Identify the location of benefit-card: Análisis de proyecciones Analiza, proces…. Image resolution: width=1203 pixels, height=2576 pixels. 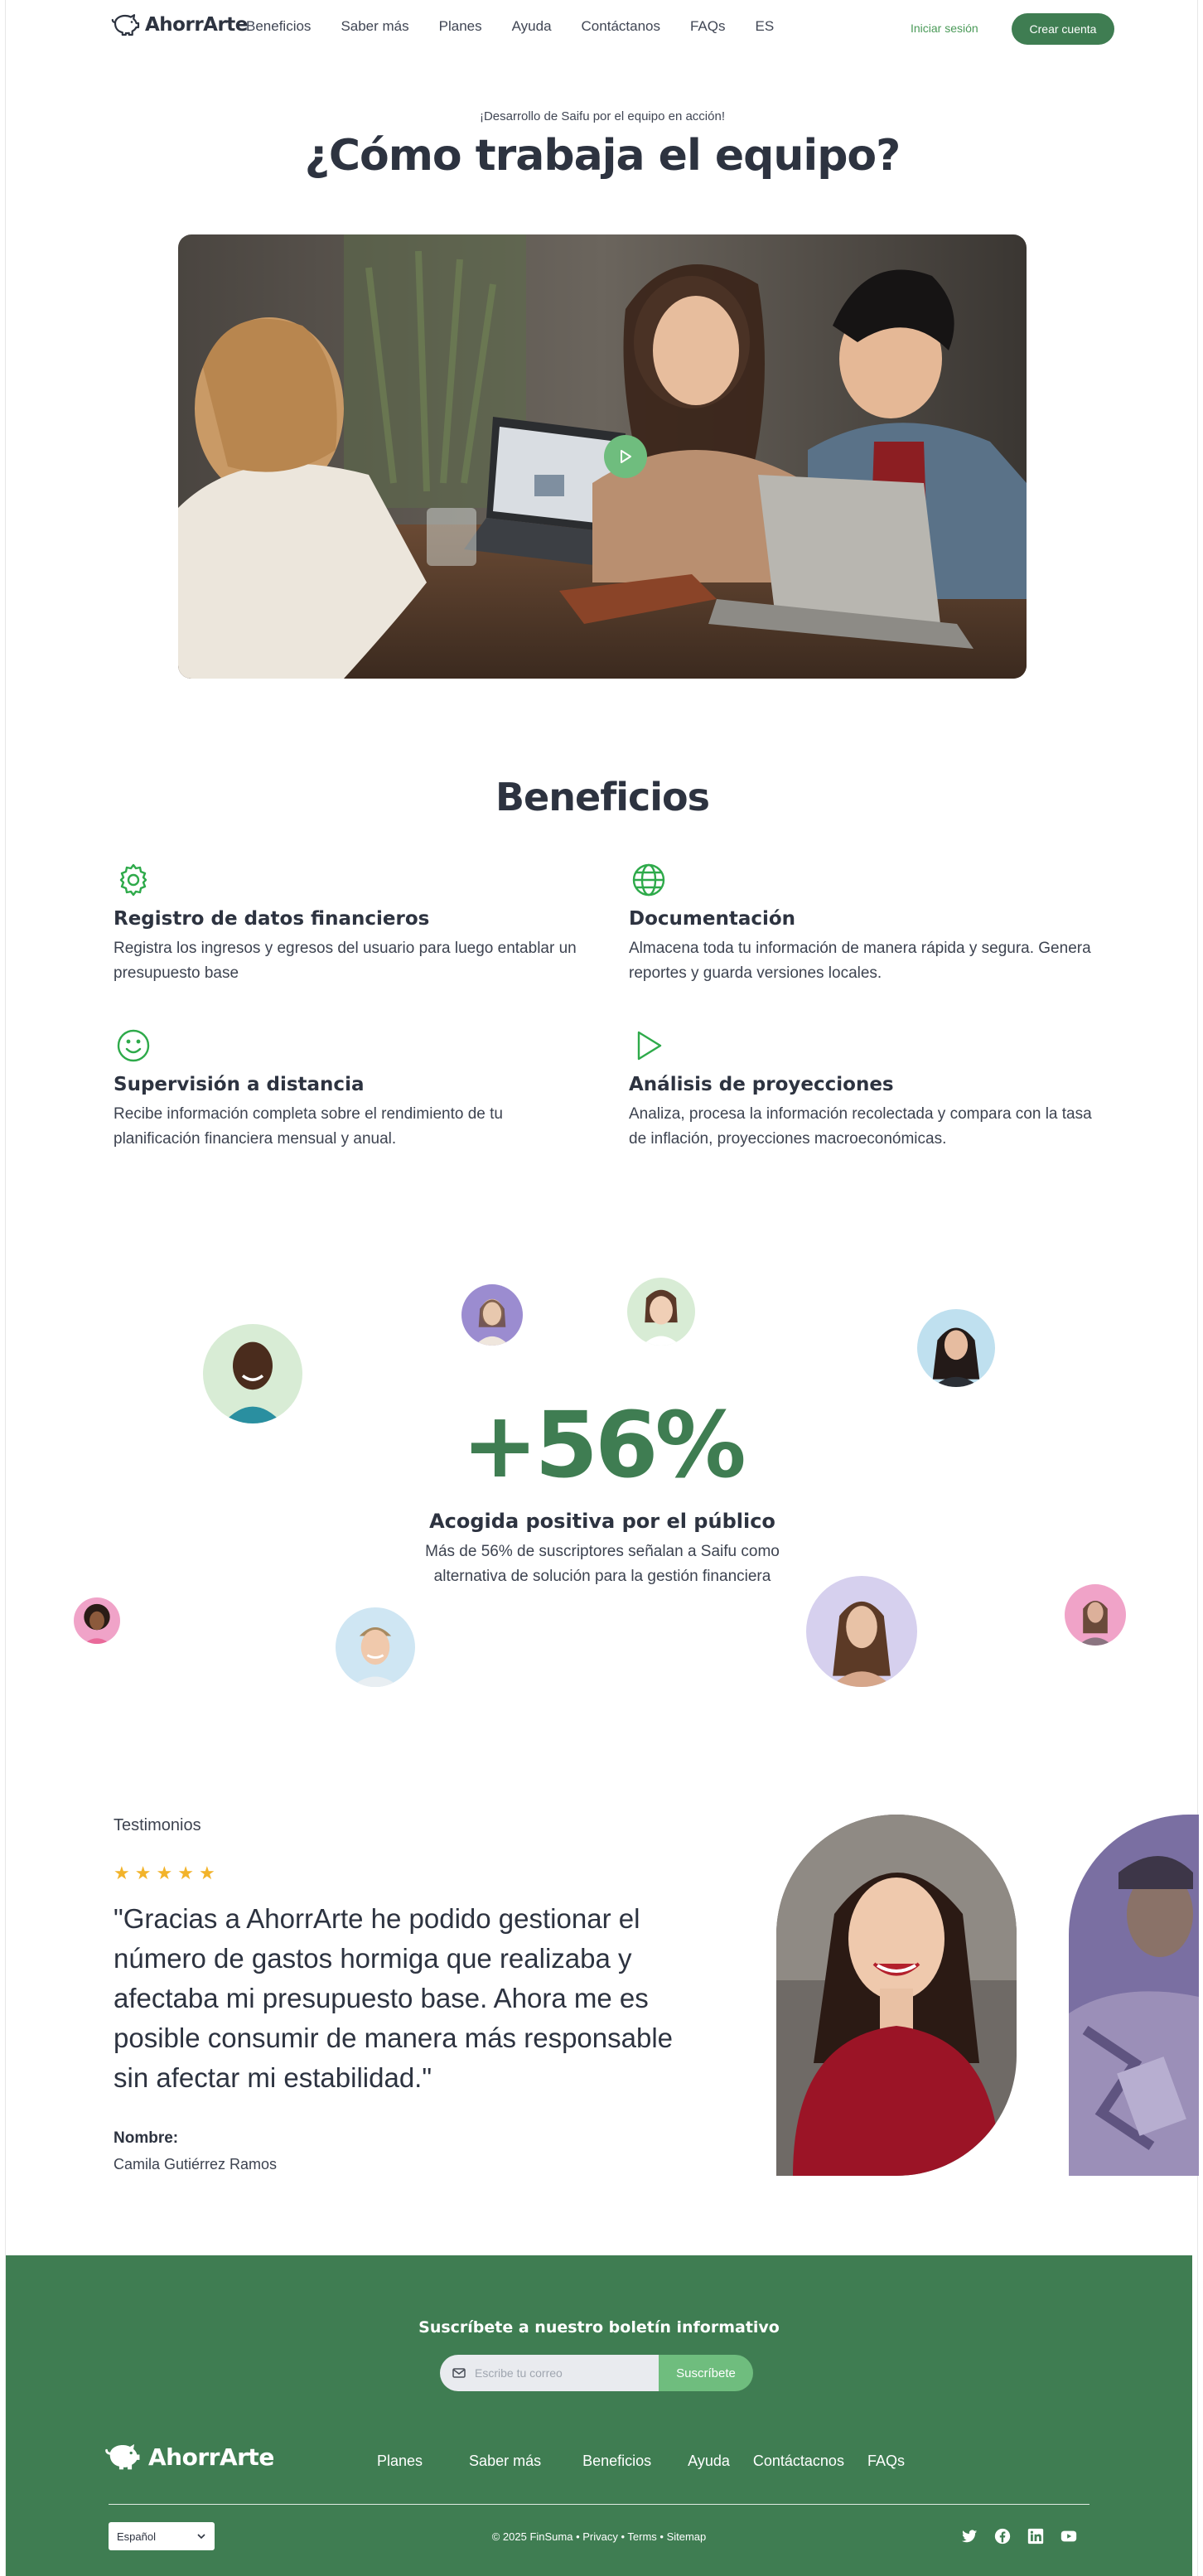
(861, 1089).